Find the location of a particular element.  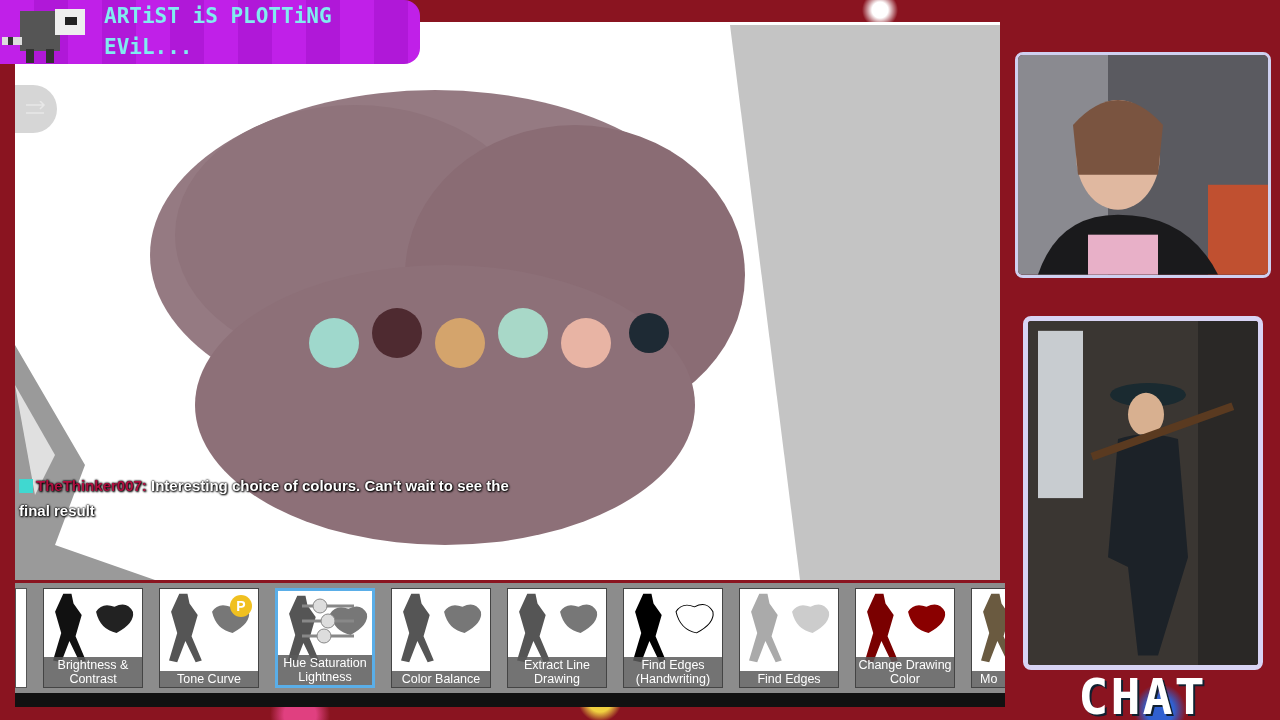

chat-title: CHAT is located at coordinates (1142, 697).